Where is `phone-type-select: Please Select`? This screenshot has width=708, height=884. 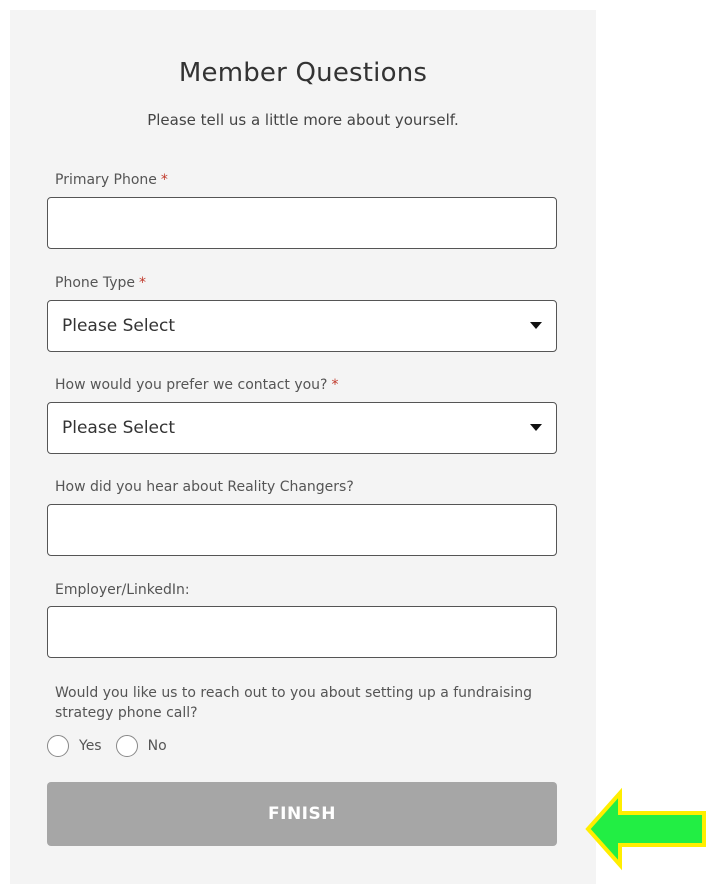 phone-type-select: Please Select is located at coordinates (302, 326).